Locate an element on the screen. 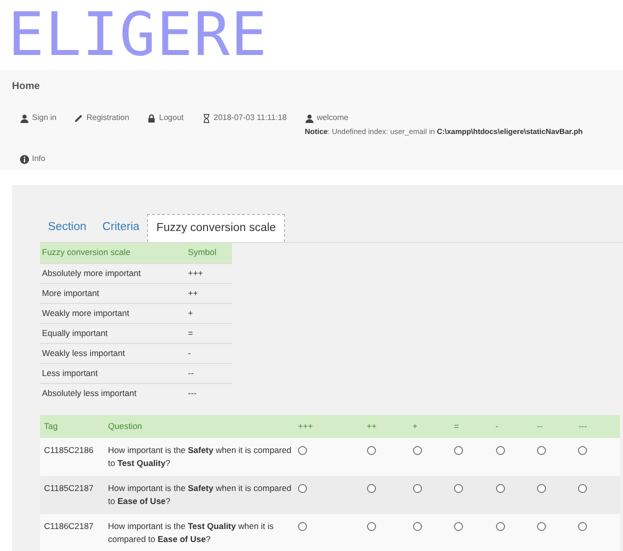 The height and width of the screenshot is (551, 623). table-cell: ++ is located at coordinates (209, 293).